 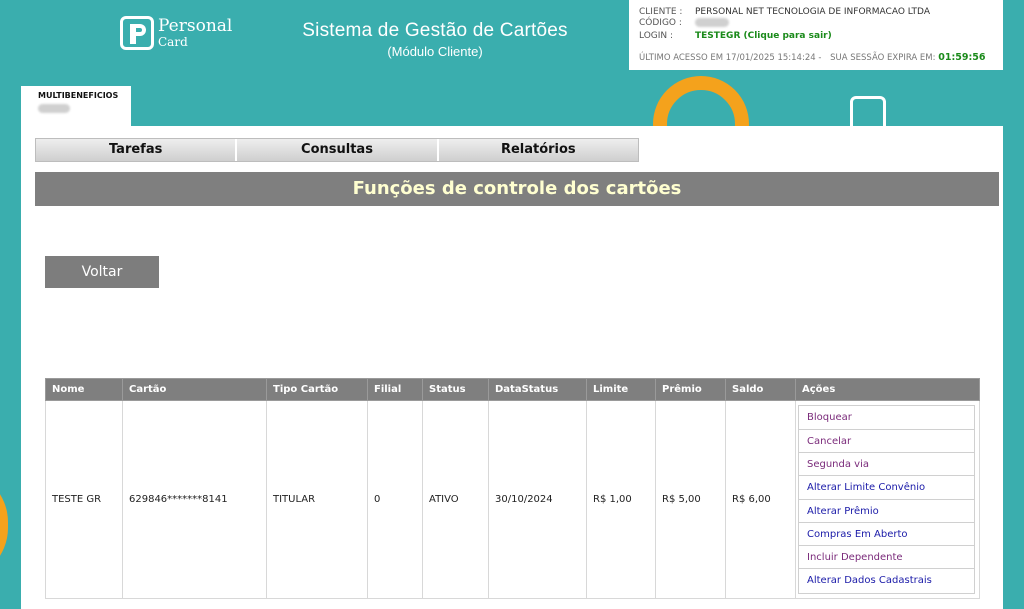 What do you see at coordinates (54, 108) in the screenshot?
I see `tab-redacted` at bounding box center [54, 108].